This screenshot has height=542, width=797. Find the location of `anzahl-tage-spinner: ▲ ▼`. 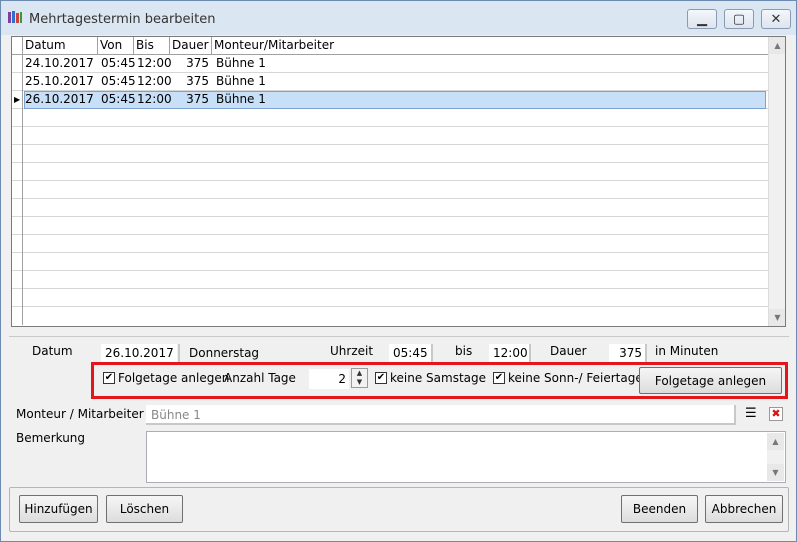

anzahl-tage-spinner: ▲ ▼ is located at coordinates (359, 378).